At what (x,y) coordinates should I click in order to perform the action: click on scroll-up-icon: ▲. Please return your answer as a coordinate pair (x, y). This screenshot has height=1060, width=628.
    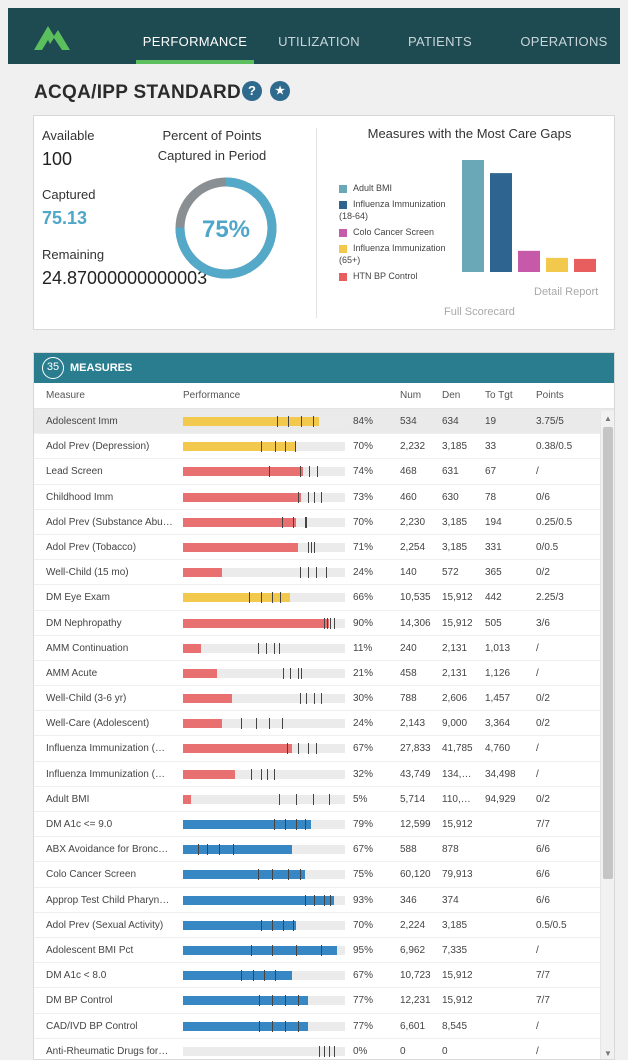
    Looking at the image, I should click on (608, 418).